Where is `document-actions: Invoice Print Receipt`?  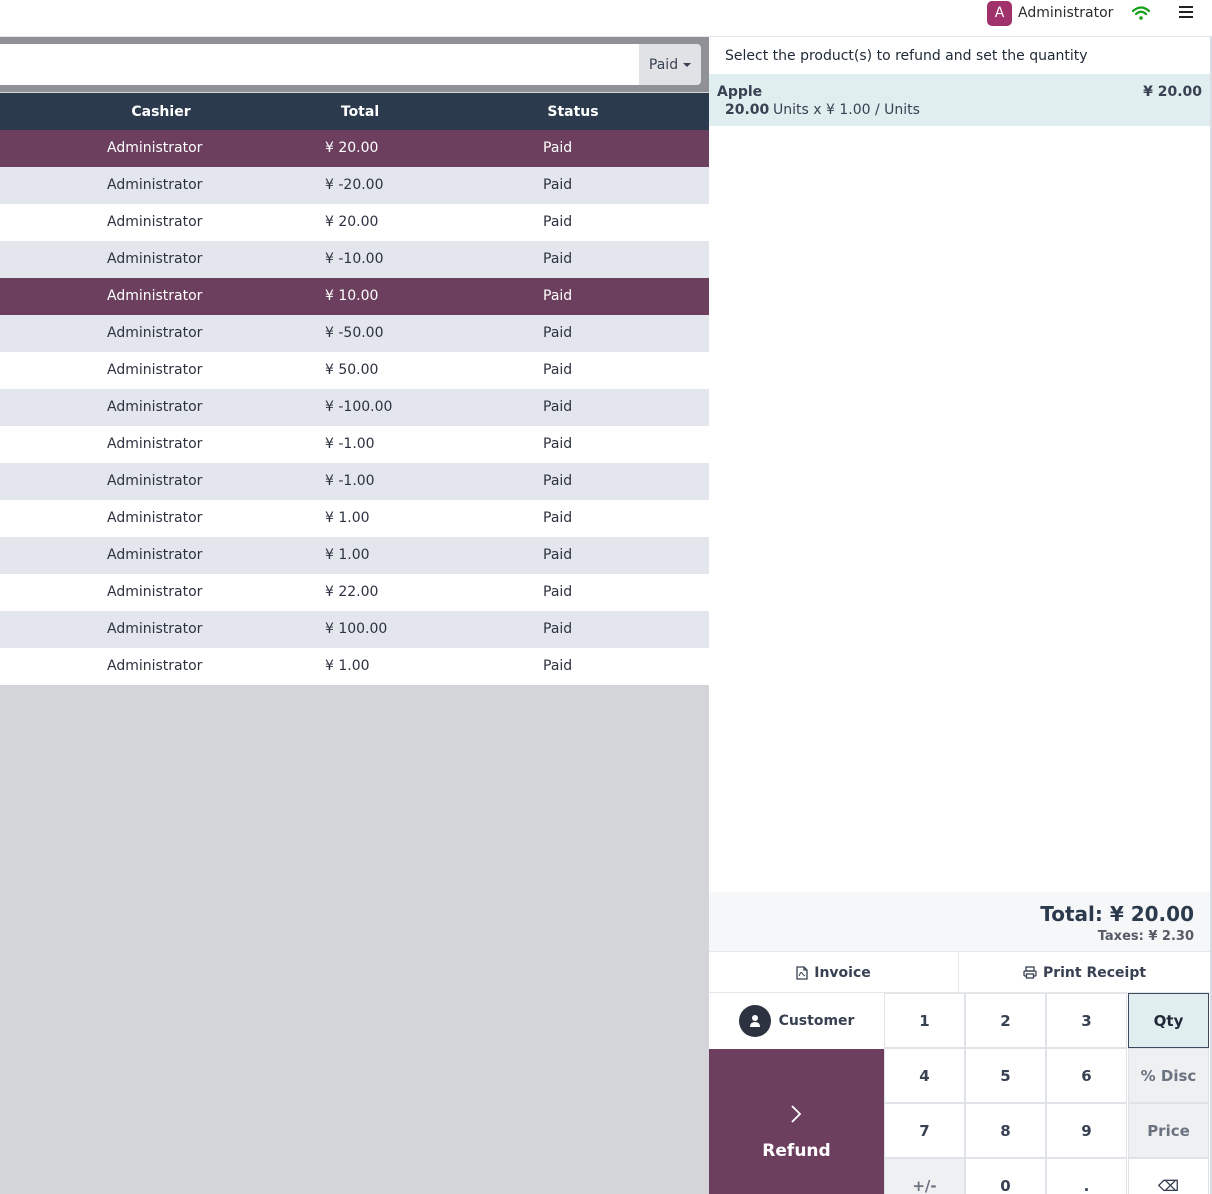
document-actions: Invoice Print Receipt is located at coordinates (959, 972).